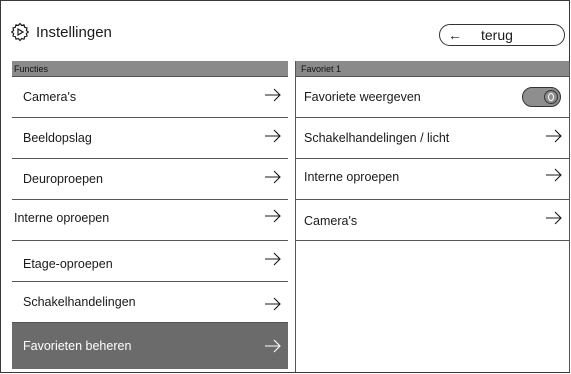 The width and height of the screenshot is (571, 374). Describe the element at coordinates (541, 97) in the screenshot. I see `favorite-display-toggle` at that location.